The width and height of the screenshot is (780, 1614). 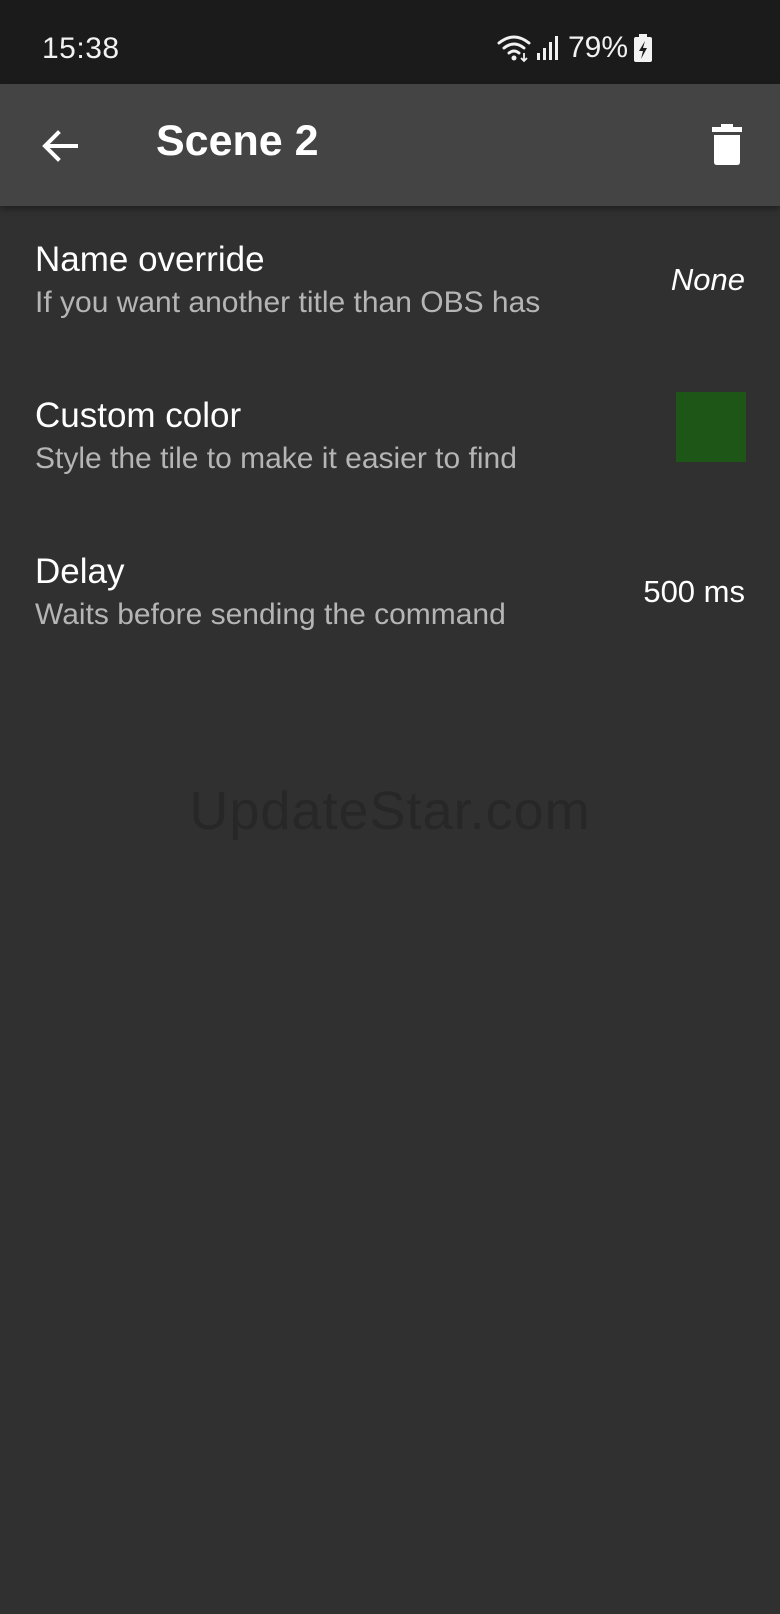 I want to click on color-swatch, so click(x=711, y=427).